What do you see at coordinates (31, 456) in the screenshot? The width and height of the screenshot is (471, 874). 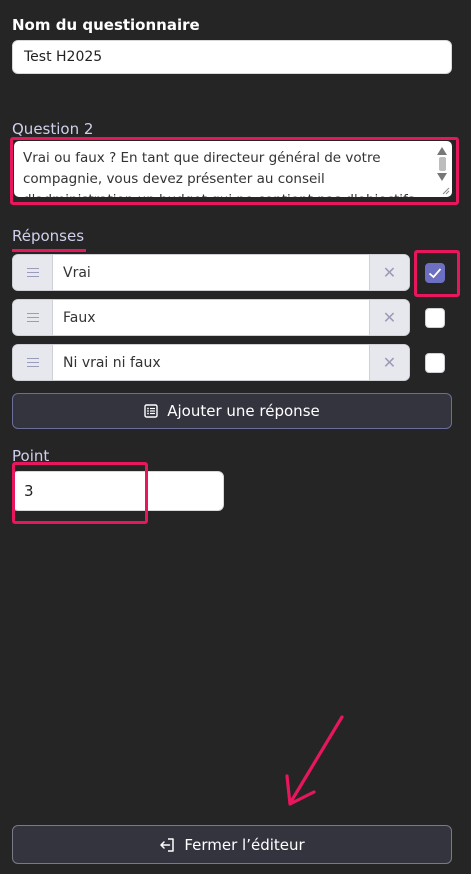 I see `point-label: Point` at bounding box center [31, 456].